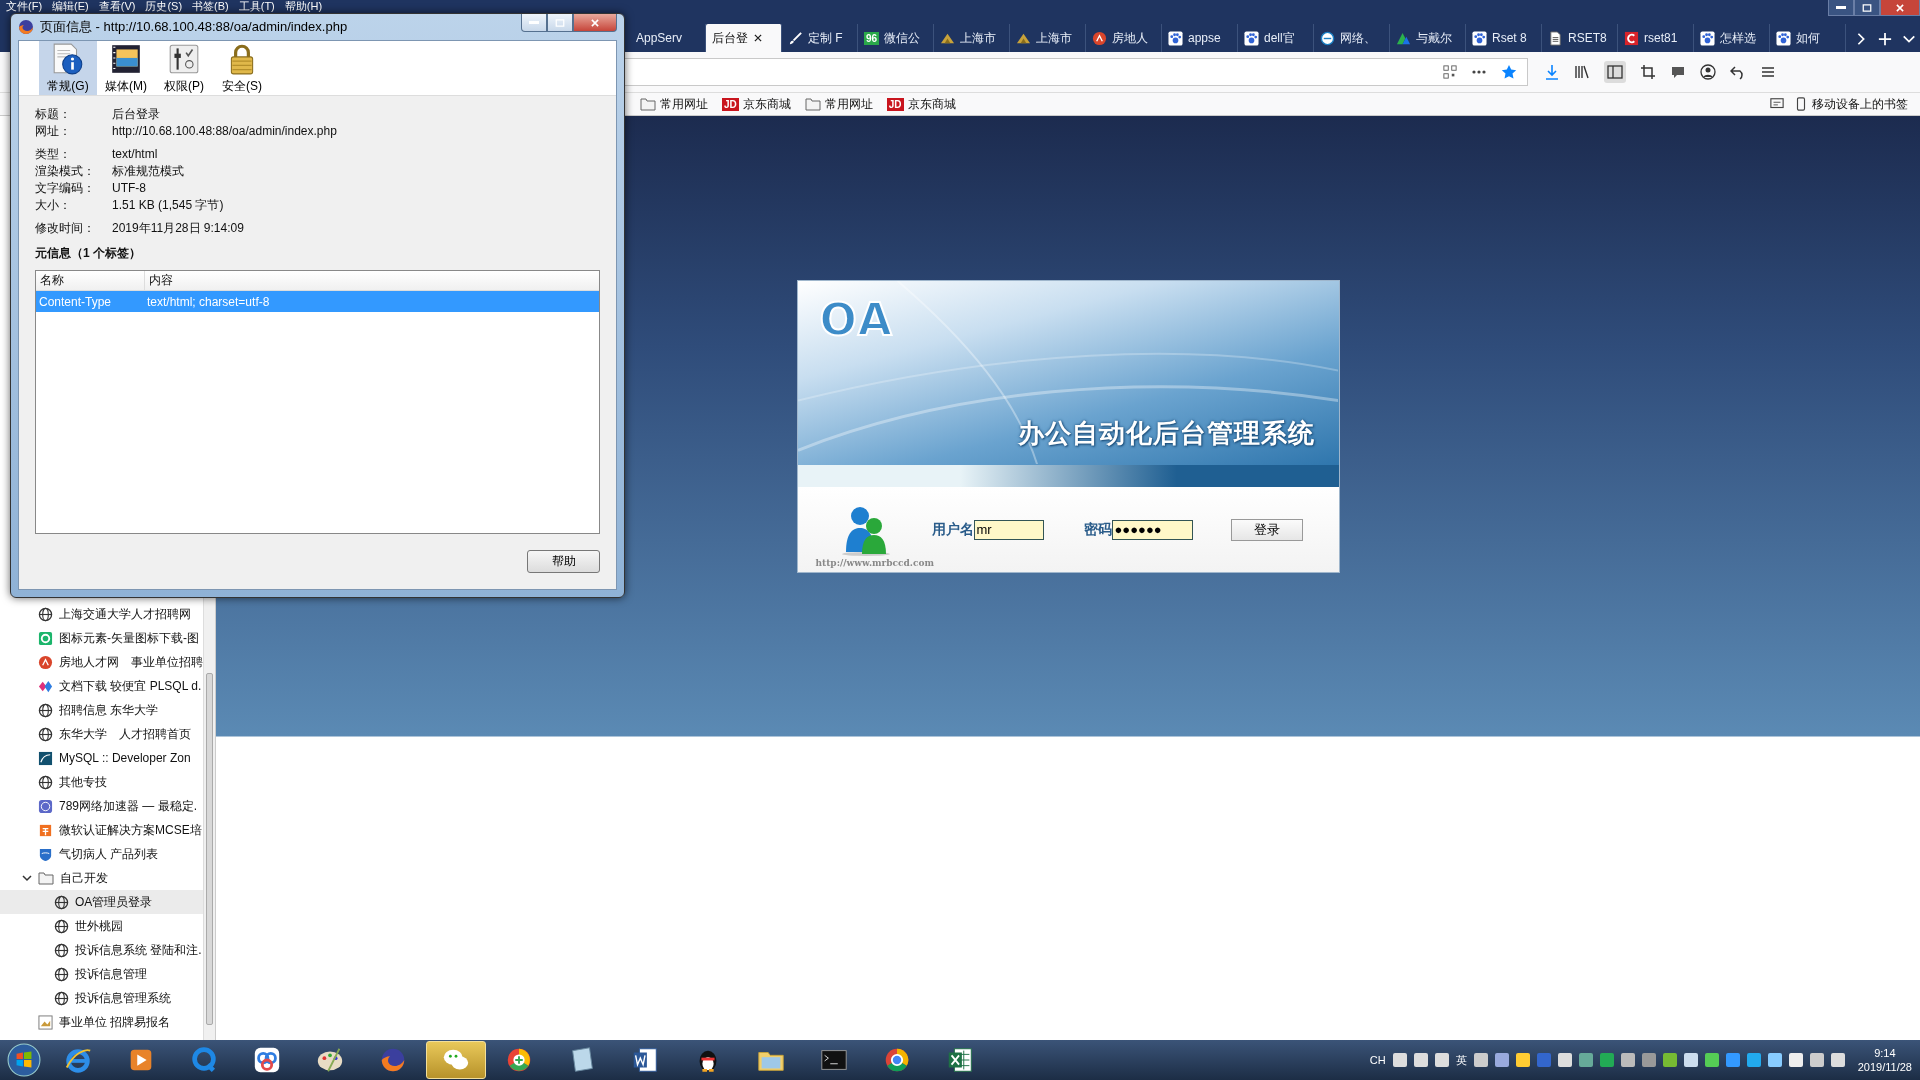 The width and height of the screenshot is (1920, 1080). I want to click on field-label: 修改时间：, so click(65, 228).